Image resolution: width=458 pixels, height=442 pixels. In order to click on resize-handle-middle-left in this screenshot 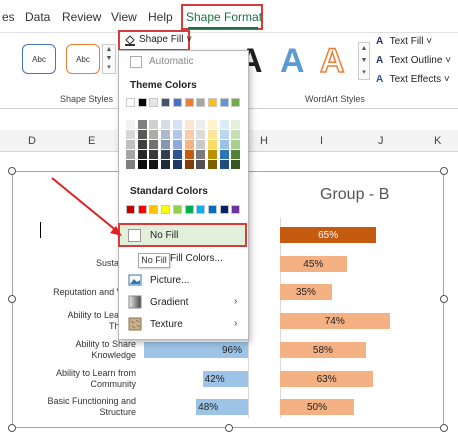, I will do `click(12, 299)`.